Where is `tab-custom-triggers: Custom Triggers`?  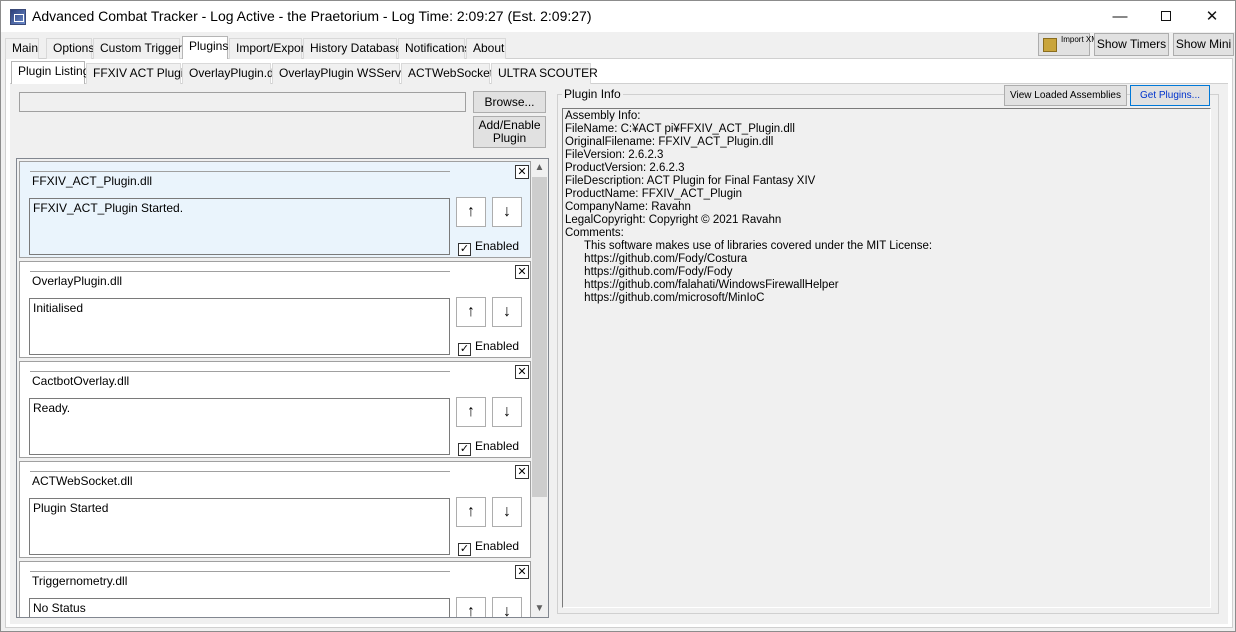
tab-custom-triggers: Custom Triggers is located at coordinates (140, 48).